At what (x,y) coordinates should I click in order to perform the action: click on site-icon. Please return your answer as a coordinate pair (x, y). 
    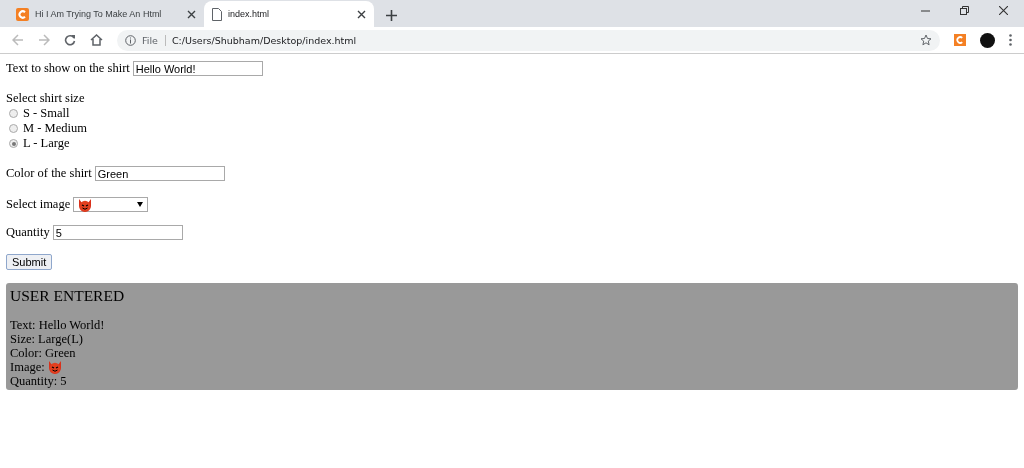
    Looking at the image, I should click on (22, 14).